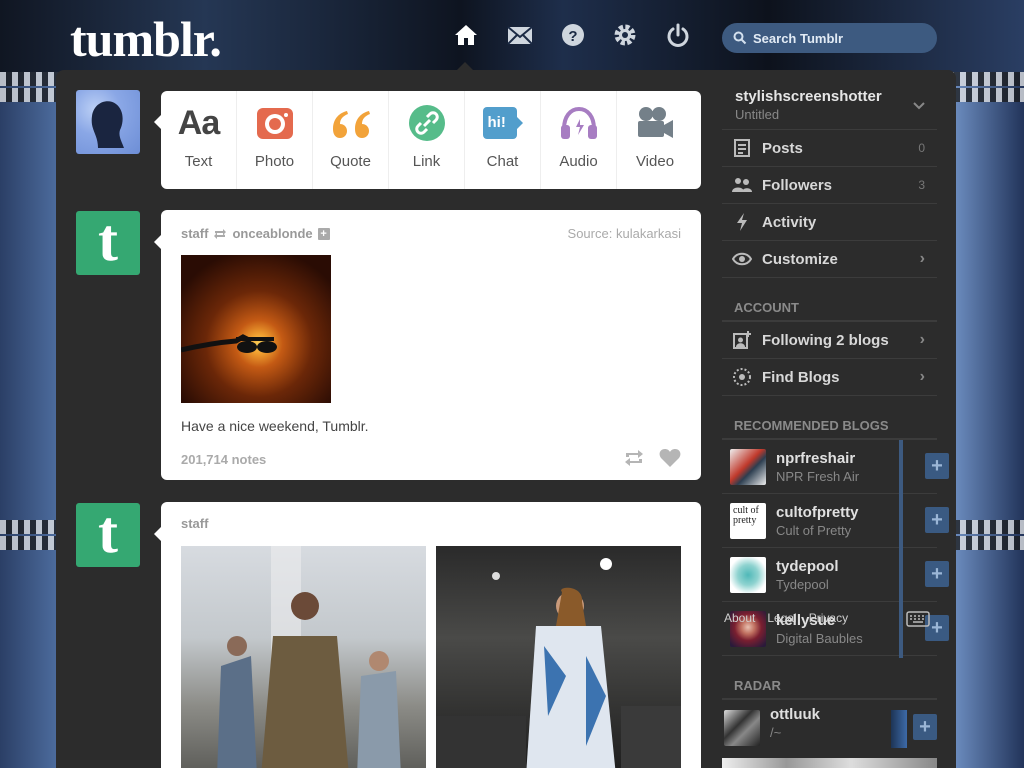 This screenshot has height=768, width=1024. What do you see at coordinates (274, 161) in the screenshot?
I see `compose-photo-label: Photo` at bounding box center [274, 161].